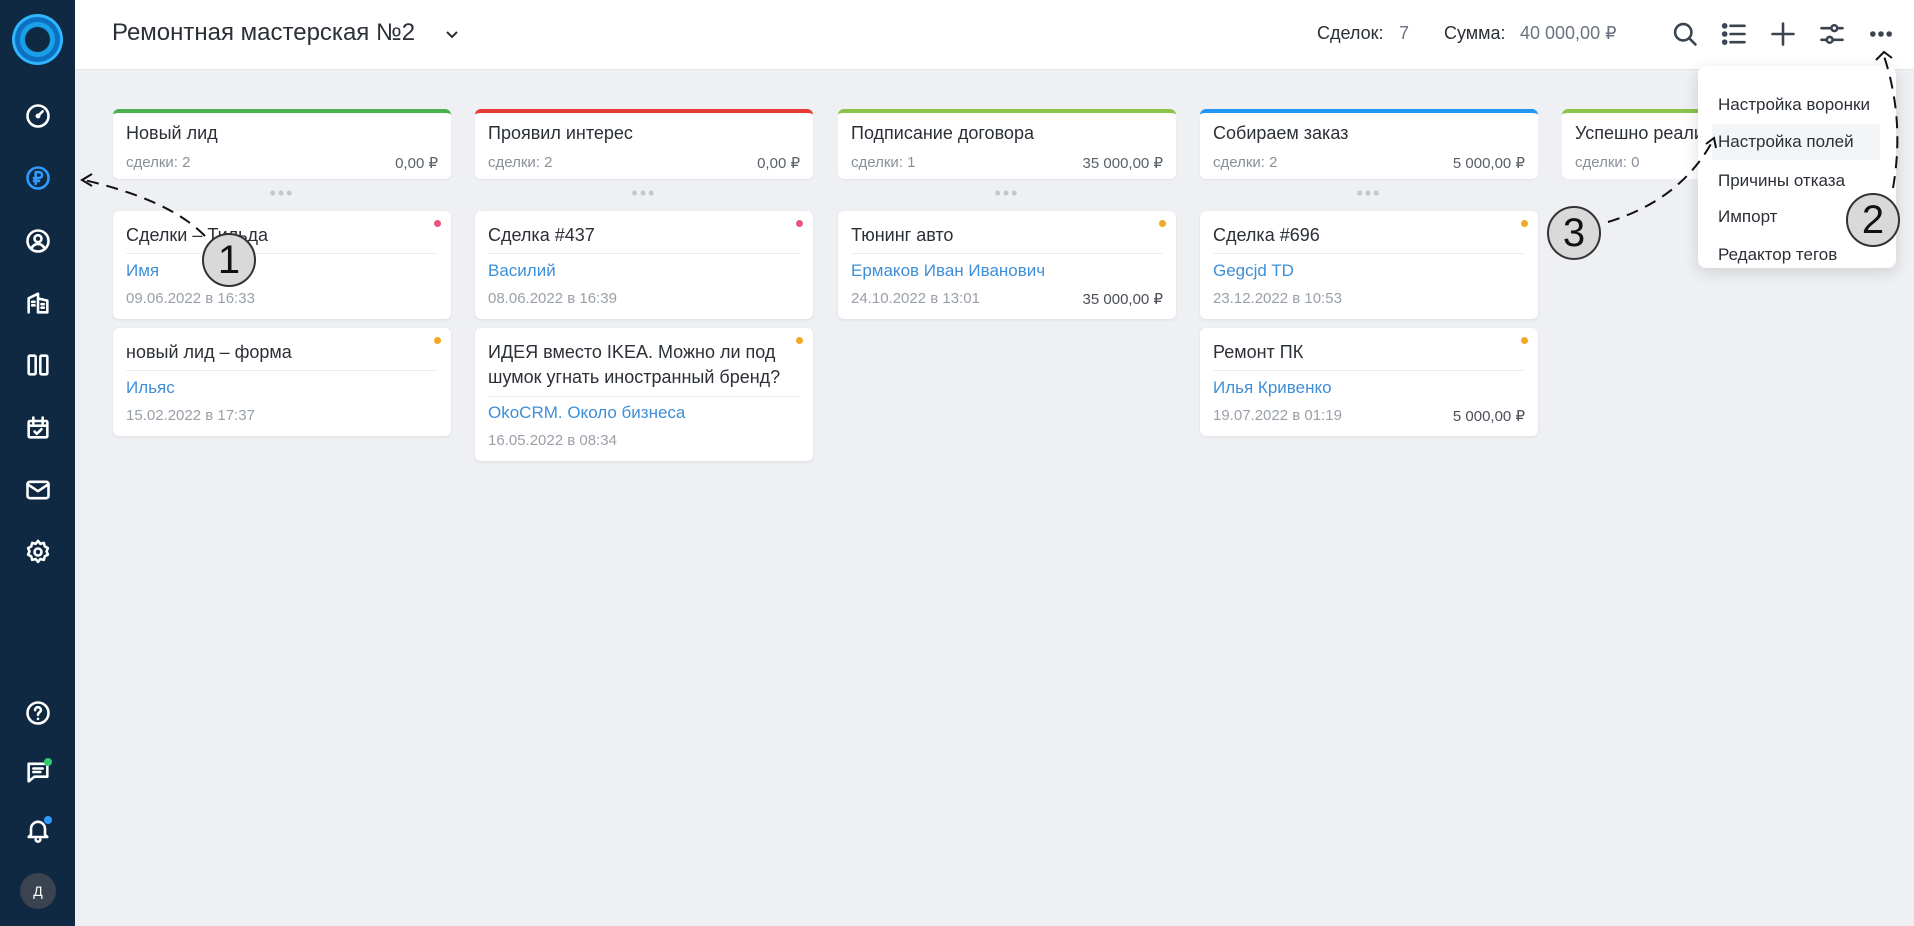 This screenshot has width=1914, height=926. I want to click on filter-icon, so click(1832, 34).